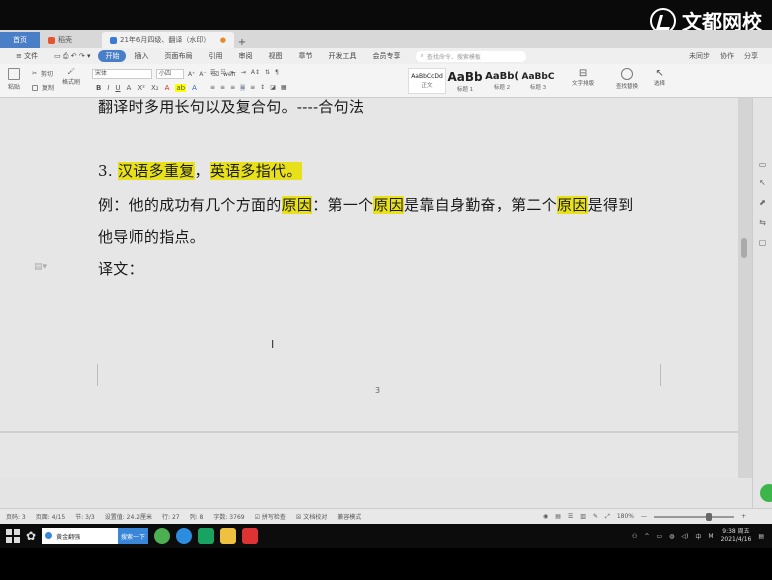  I want to click on zoom-in-icon: +, so click(743, 516).